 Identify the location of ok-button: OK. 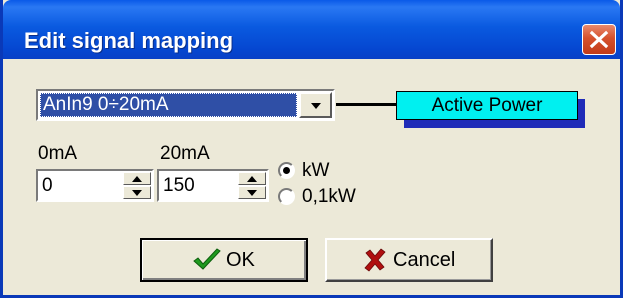
(224, 260).